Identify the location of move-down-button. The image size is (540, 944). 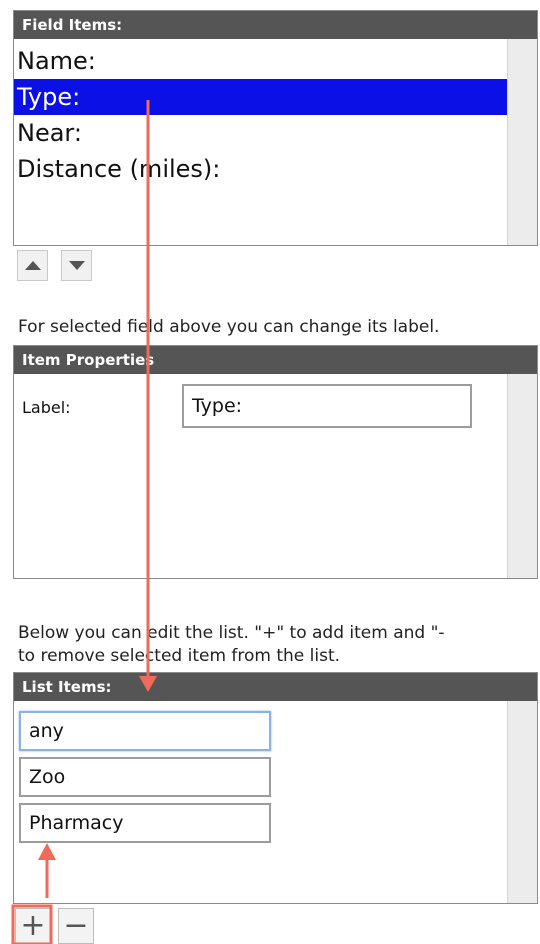
(76, 265).